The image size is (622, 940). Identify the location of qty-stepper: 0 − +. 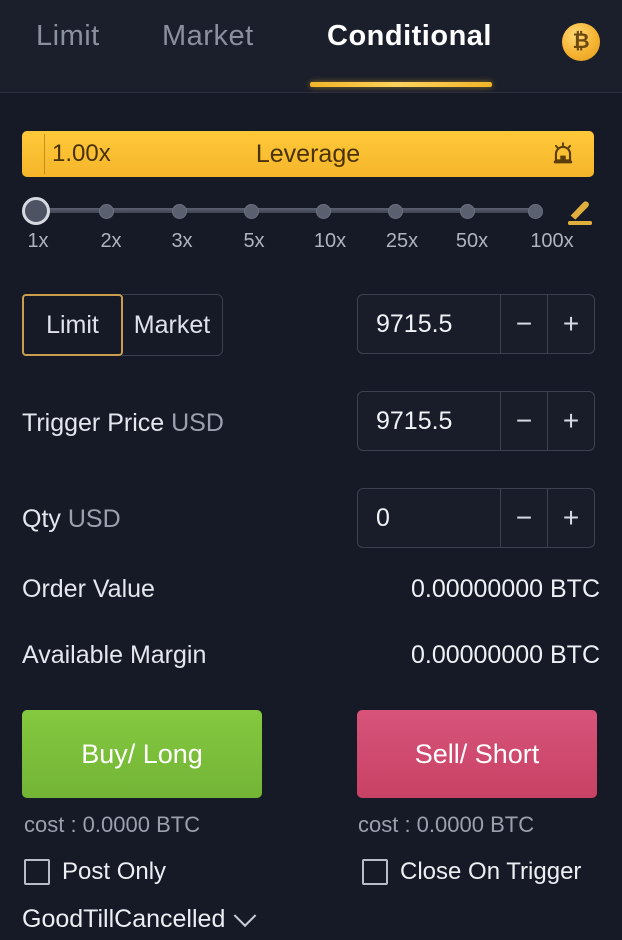
(476, 518).